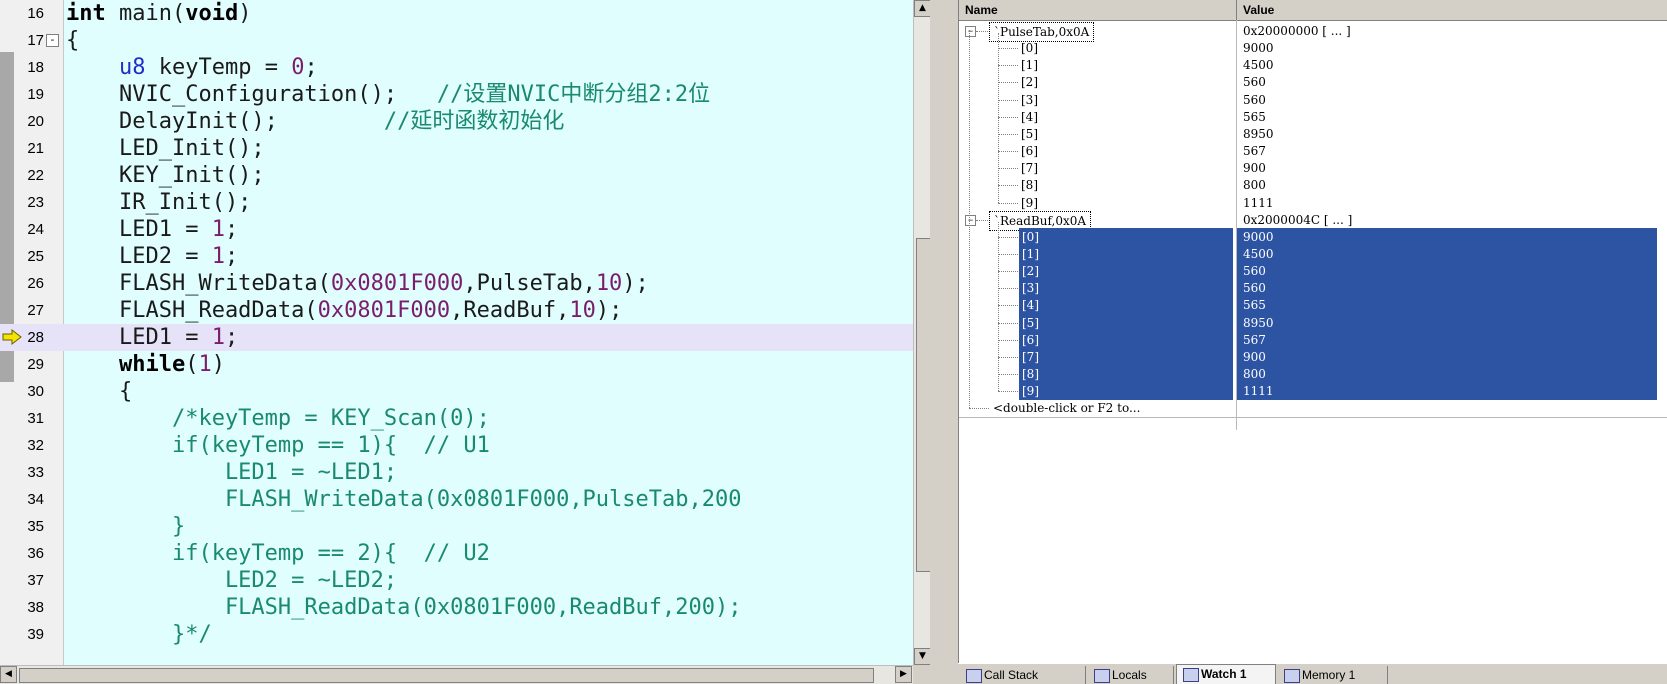 The width and height of the screenshot is (1667, 684). What do you see at coordinates (357, 283) in the screenshot?
I see `code-text: FLASH_WriteData(0x0801F000,PulseTab,10);` at bounding box center [357, 283].